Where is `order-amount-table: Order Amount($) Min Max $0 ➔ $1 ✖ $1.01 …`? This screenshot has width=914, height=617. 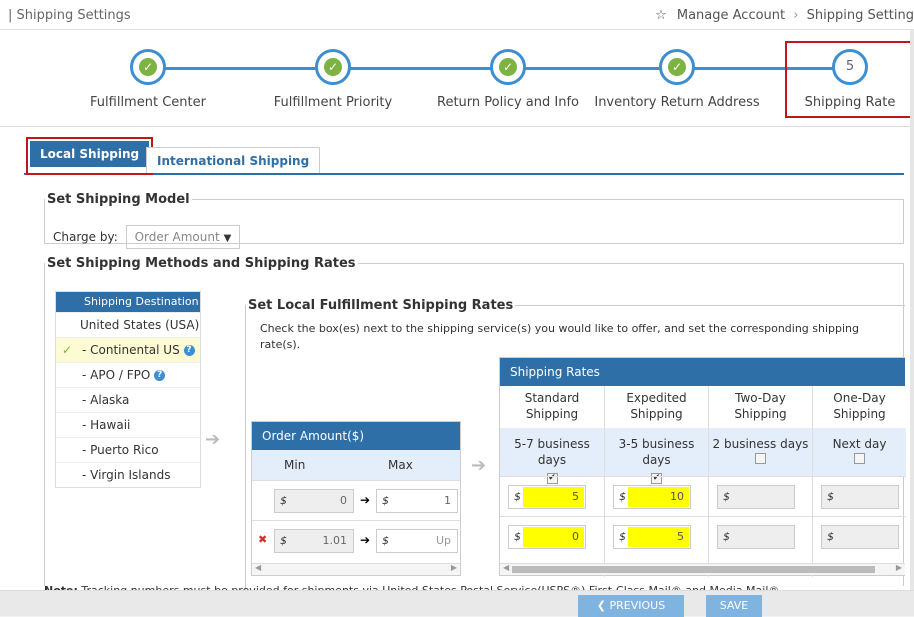
order-amount-table: Order Amount($) Min Max $0 ➔ $1 ✖ $1.01 … is located at coordinates (356, 498).